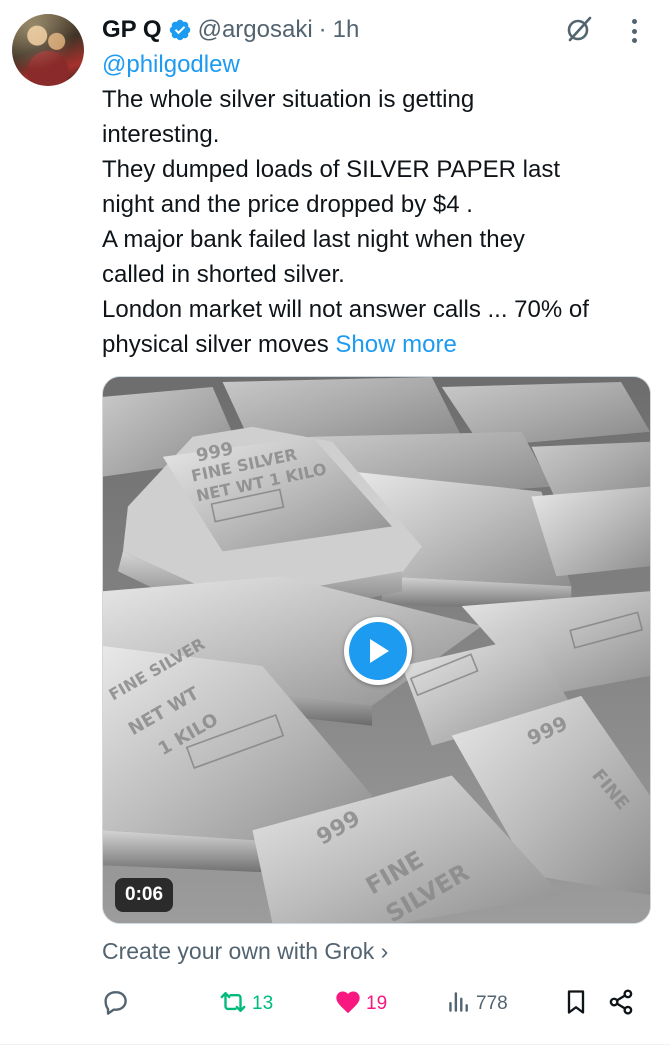 This screenshot has width=670, height=1049. I want to click on grok-link-label: Create your own with Grok, so click(238, 951).